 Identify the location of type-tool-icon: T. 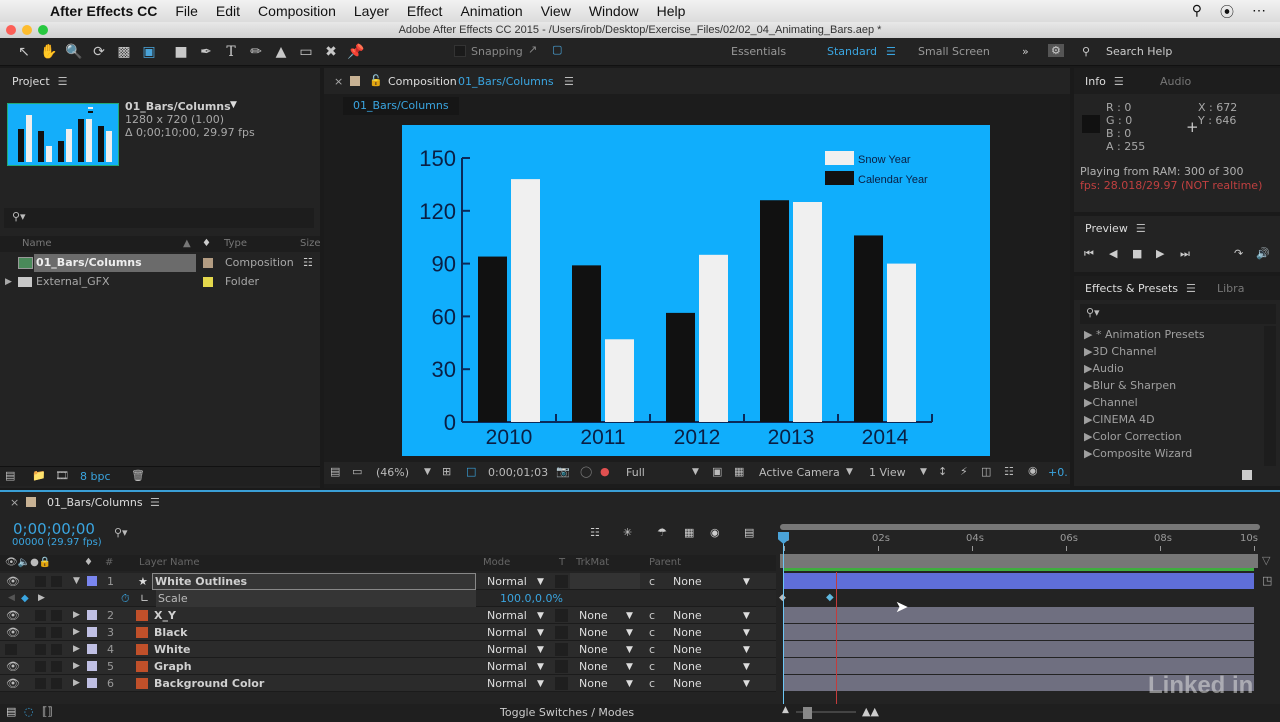
(231, 52).